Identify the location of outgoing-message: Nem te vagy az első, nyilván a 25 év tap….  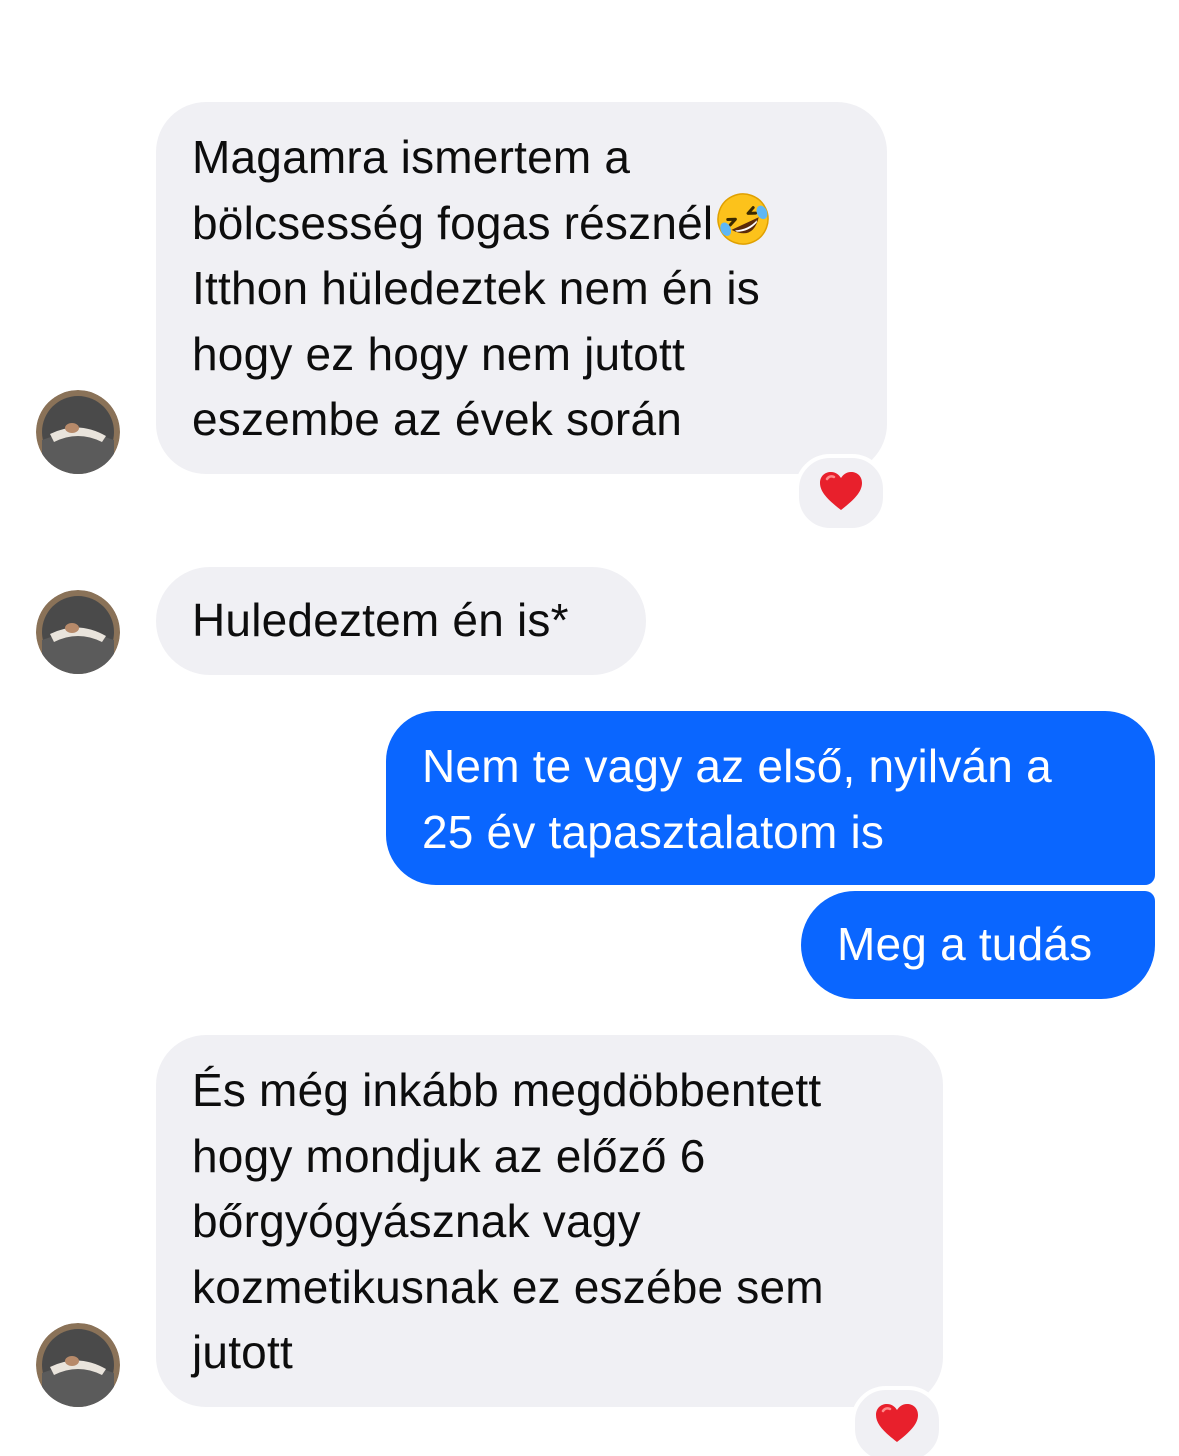
(770, 798).